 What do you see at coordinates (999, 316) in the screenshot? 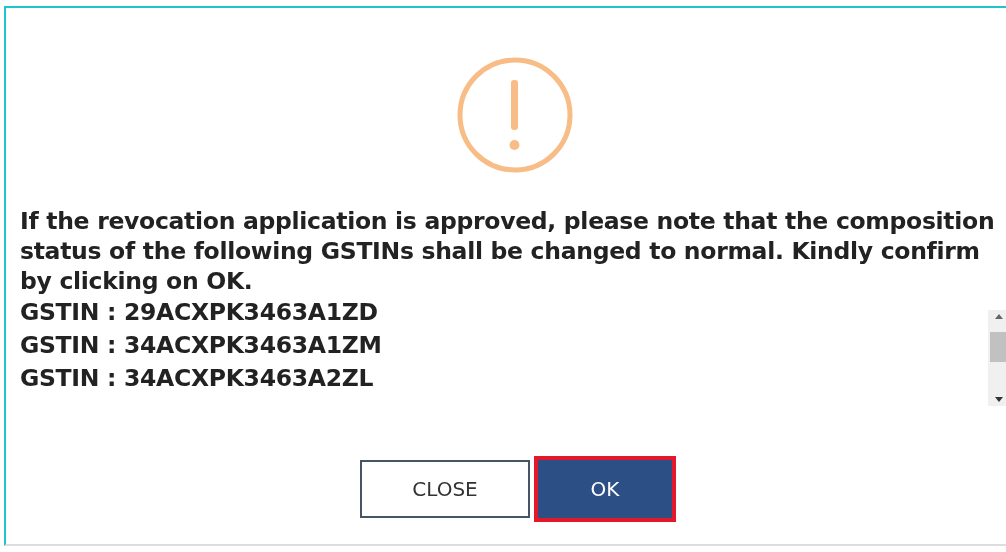
I see `scroll-up-icon` at bounding box center [999, 316].